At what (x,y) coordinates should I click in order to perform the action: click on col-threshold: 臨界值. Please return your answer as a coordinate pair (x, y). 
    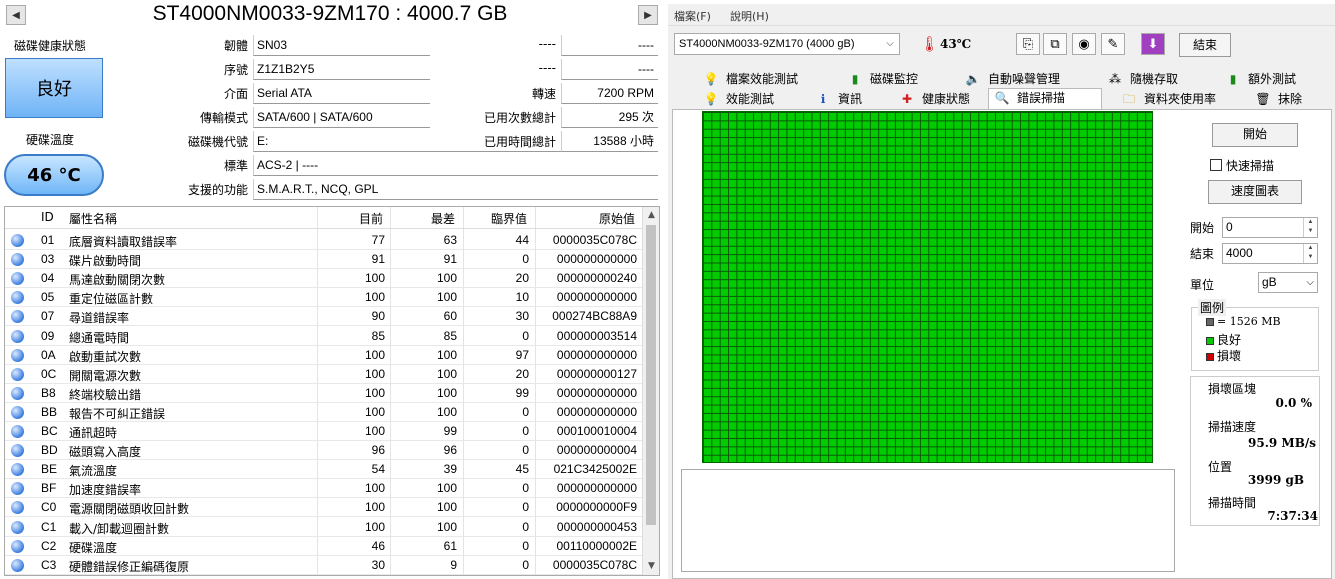
    Looking at the image, I should click on (501, 218).